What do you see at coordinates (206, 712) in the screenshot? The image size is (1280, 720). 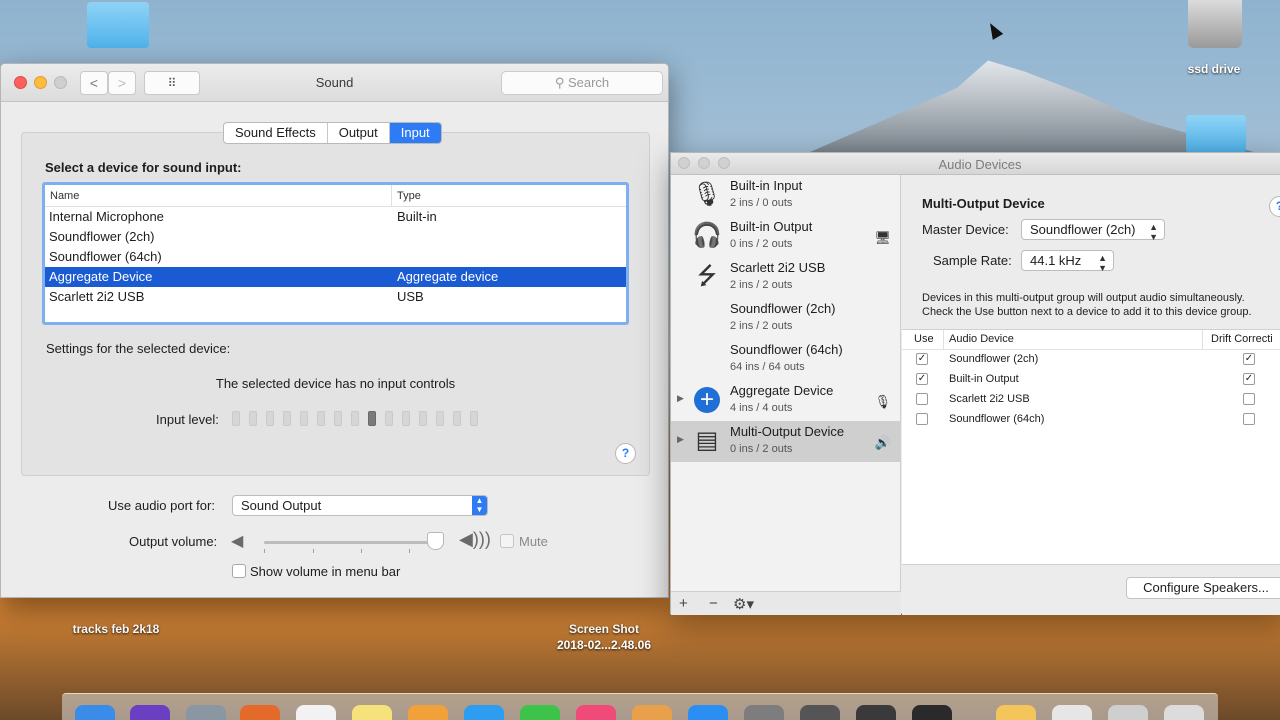 I see `launchpad-icon` at bounding box center [206, 712].